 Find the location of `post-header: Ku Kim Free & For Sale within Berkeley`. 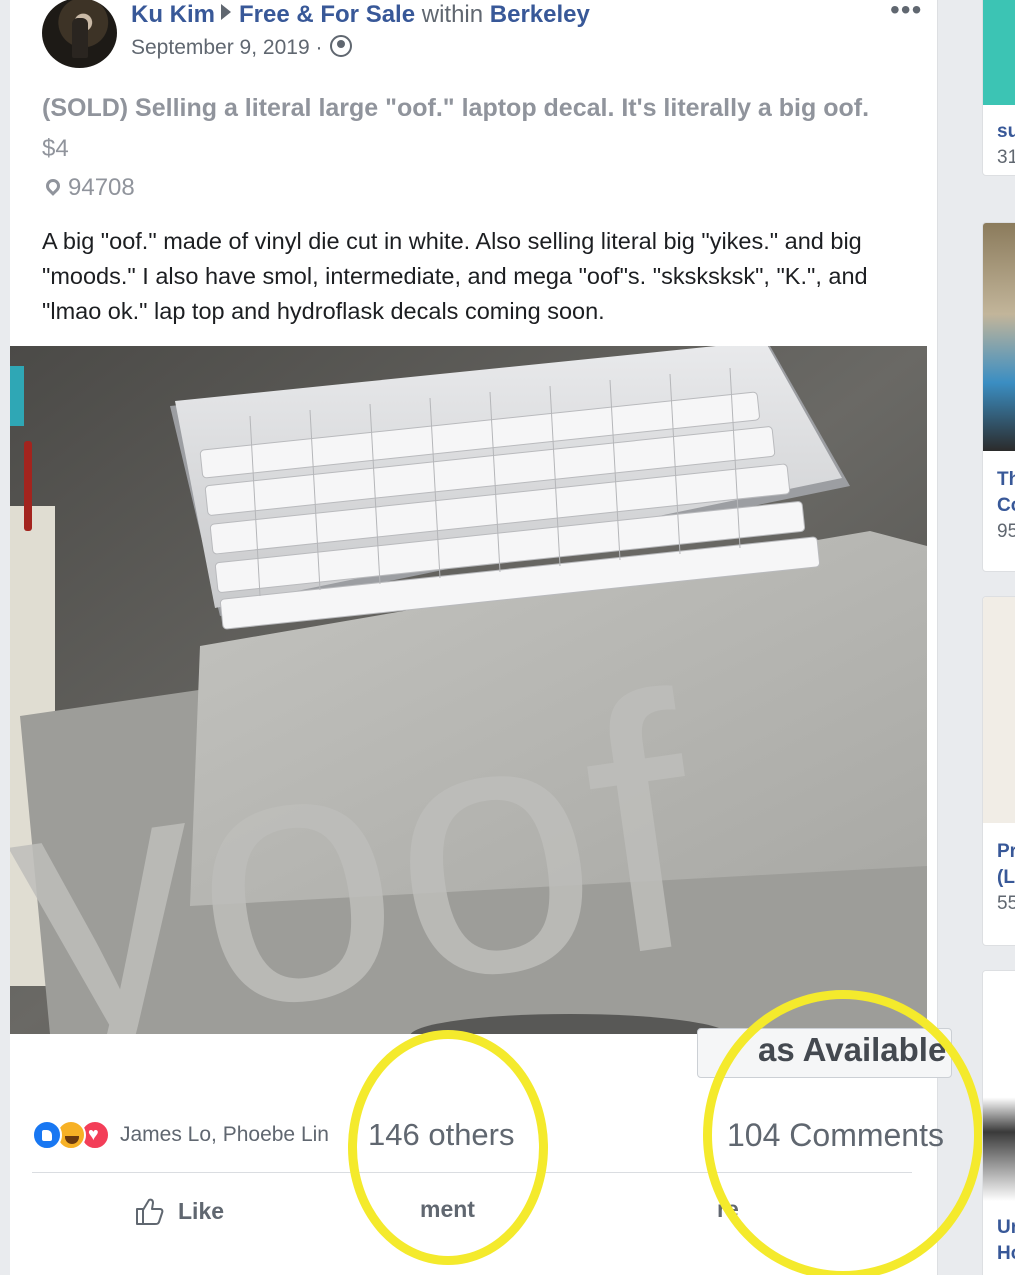

post-header: Ku Kim Free & For Sale within Berkeley is located at coordinates (360, 15).